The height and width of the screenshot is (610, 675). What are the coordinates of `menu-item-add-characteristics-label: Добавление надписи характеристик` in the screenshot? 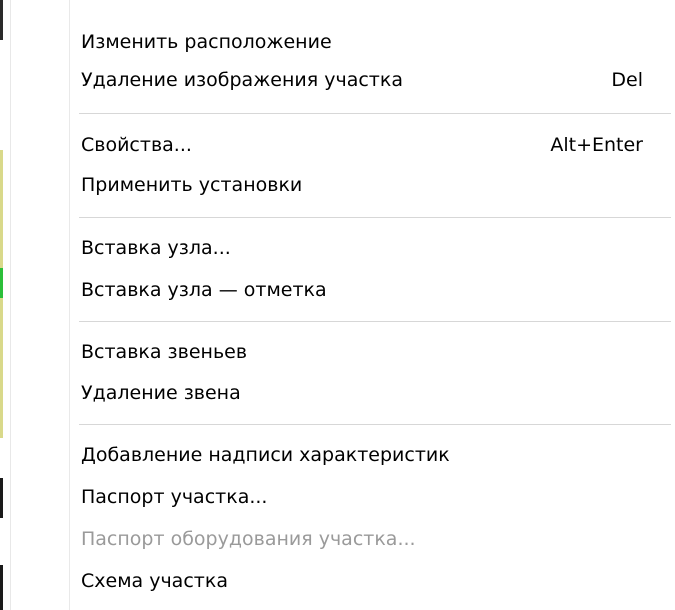 It's located at (371, 455).